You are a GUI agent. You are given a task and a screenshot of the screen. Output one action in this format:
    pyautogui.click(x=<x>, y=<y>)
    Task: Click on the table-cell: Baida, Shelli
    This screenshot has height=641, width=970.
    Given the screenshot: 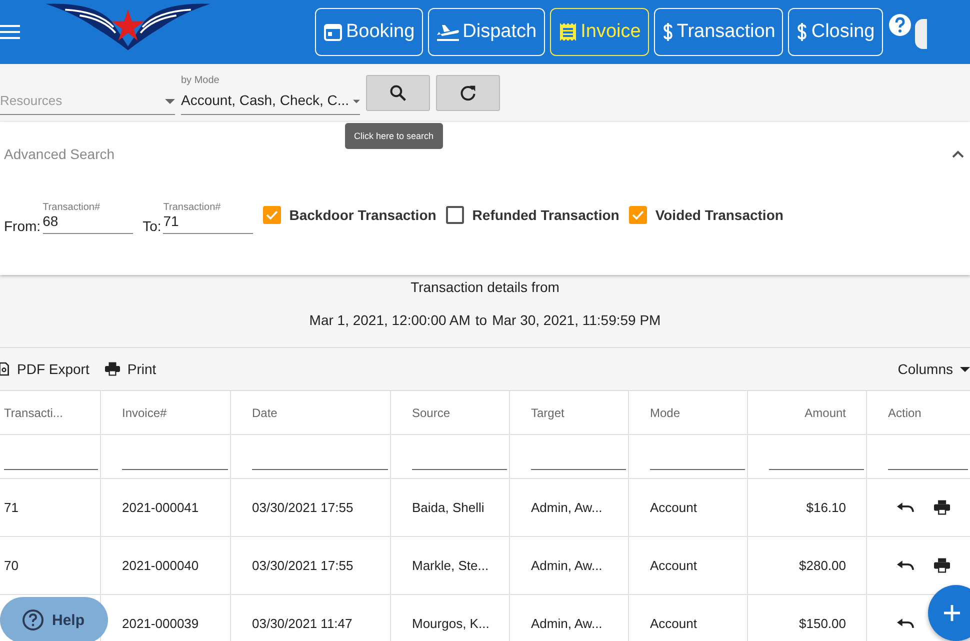 What is the action you would take?
    pyautogui.click(x=448, y=507)
    